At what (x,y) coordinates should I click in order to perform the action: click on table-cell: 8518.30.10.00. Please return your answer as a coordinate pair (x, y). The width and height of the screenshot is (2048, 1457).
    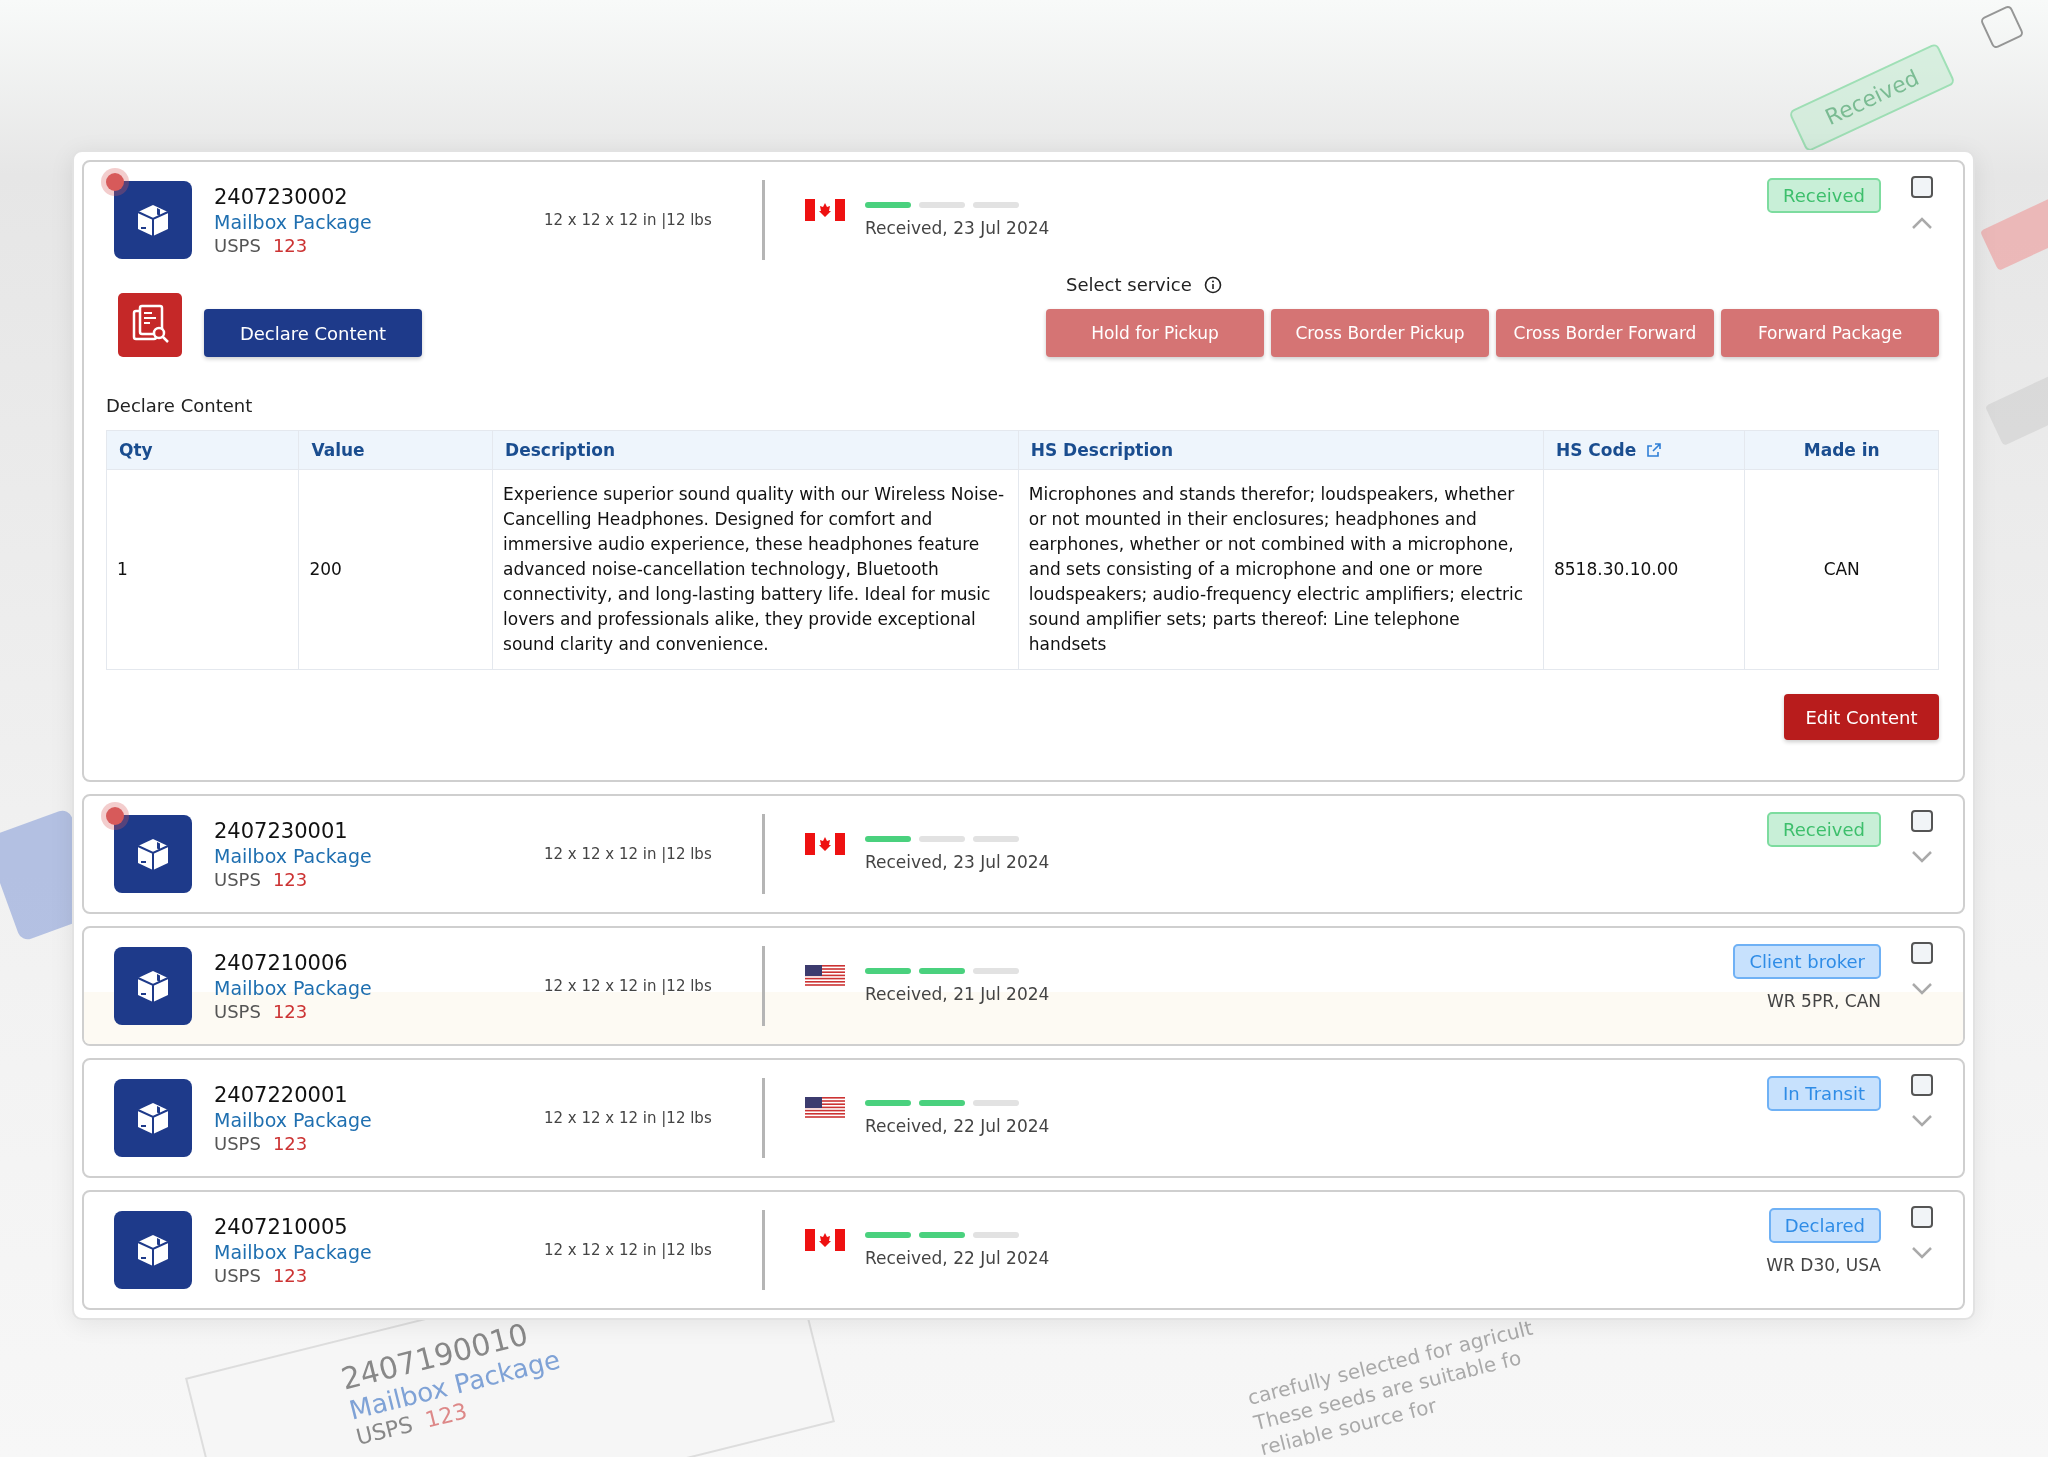
    Looking at the image, I should click on (1644, 569).